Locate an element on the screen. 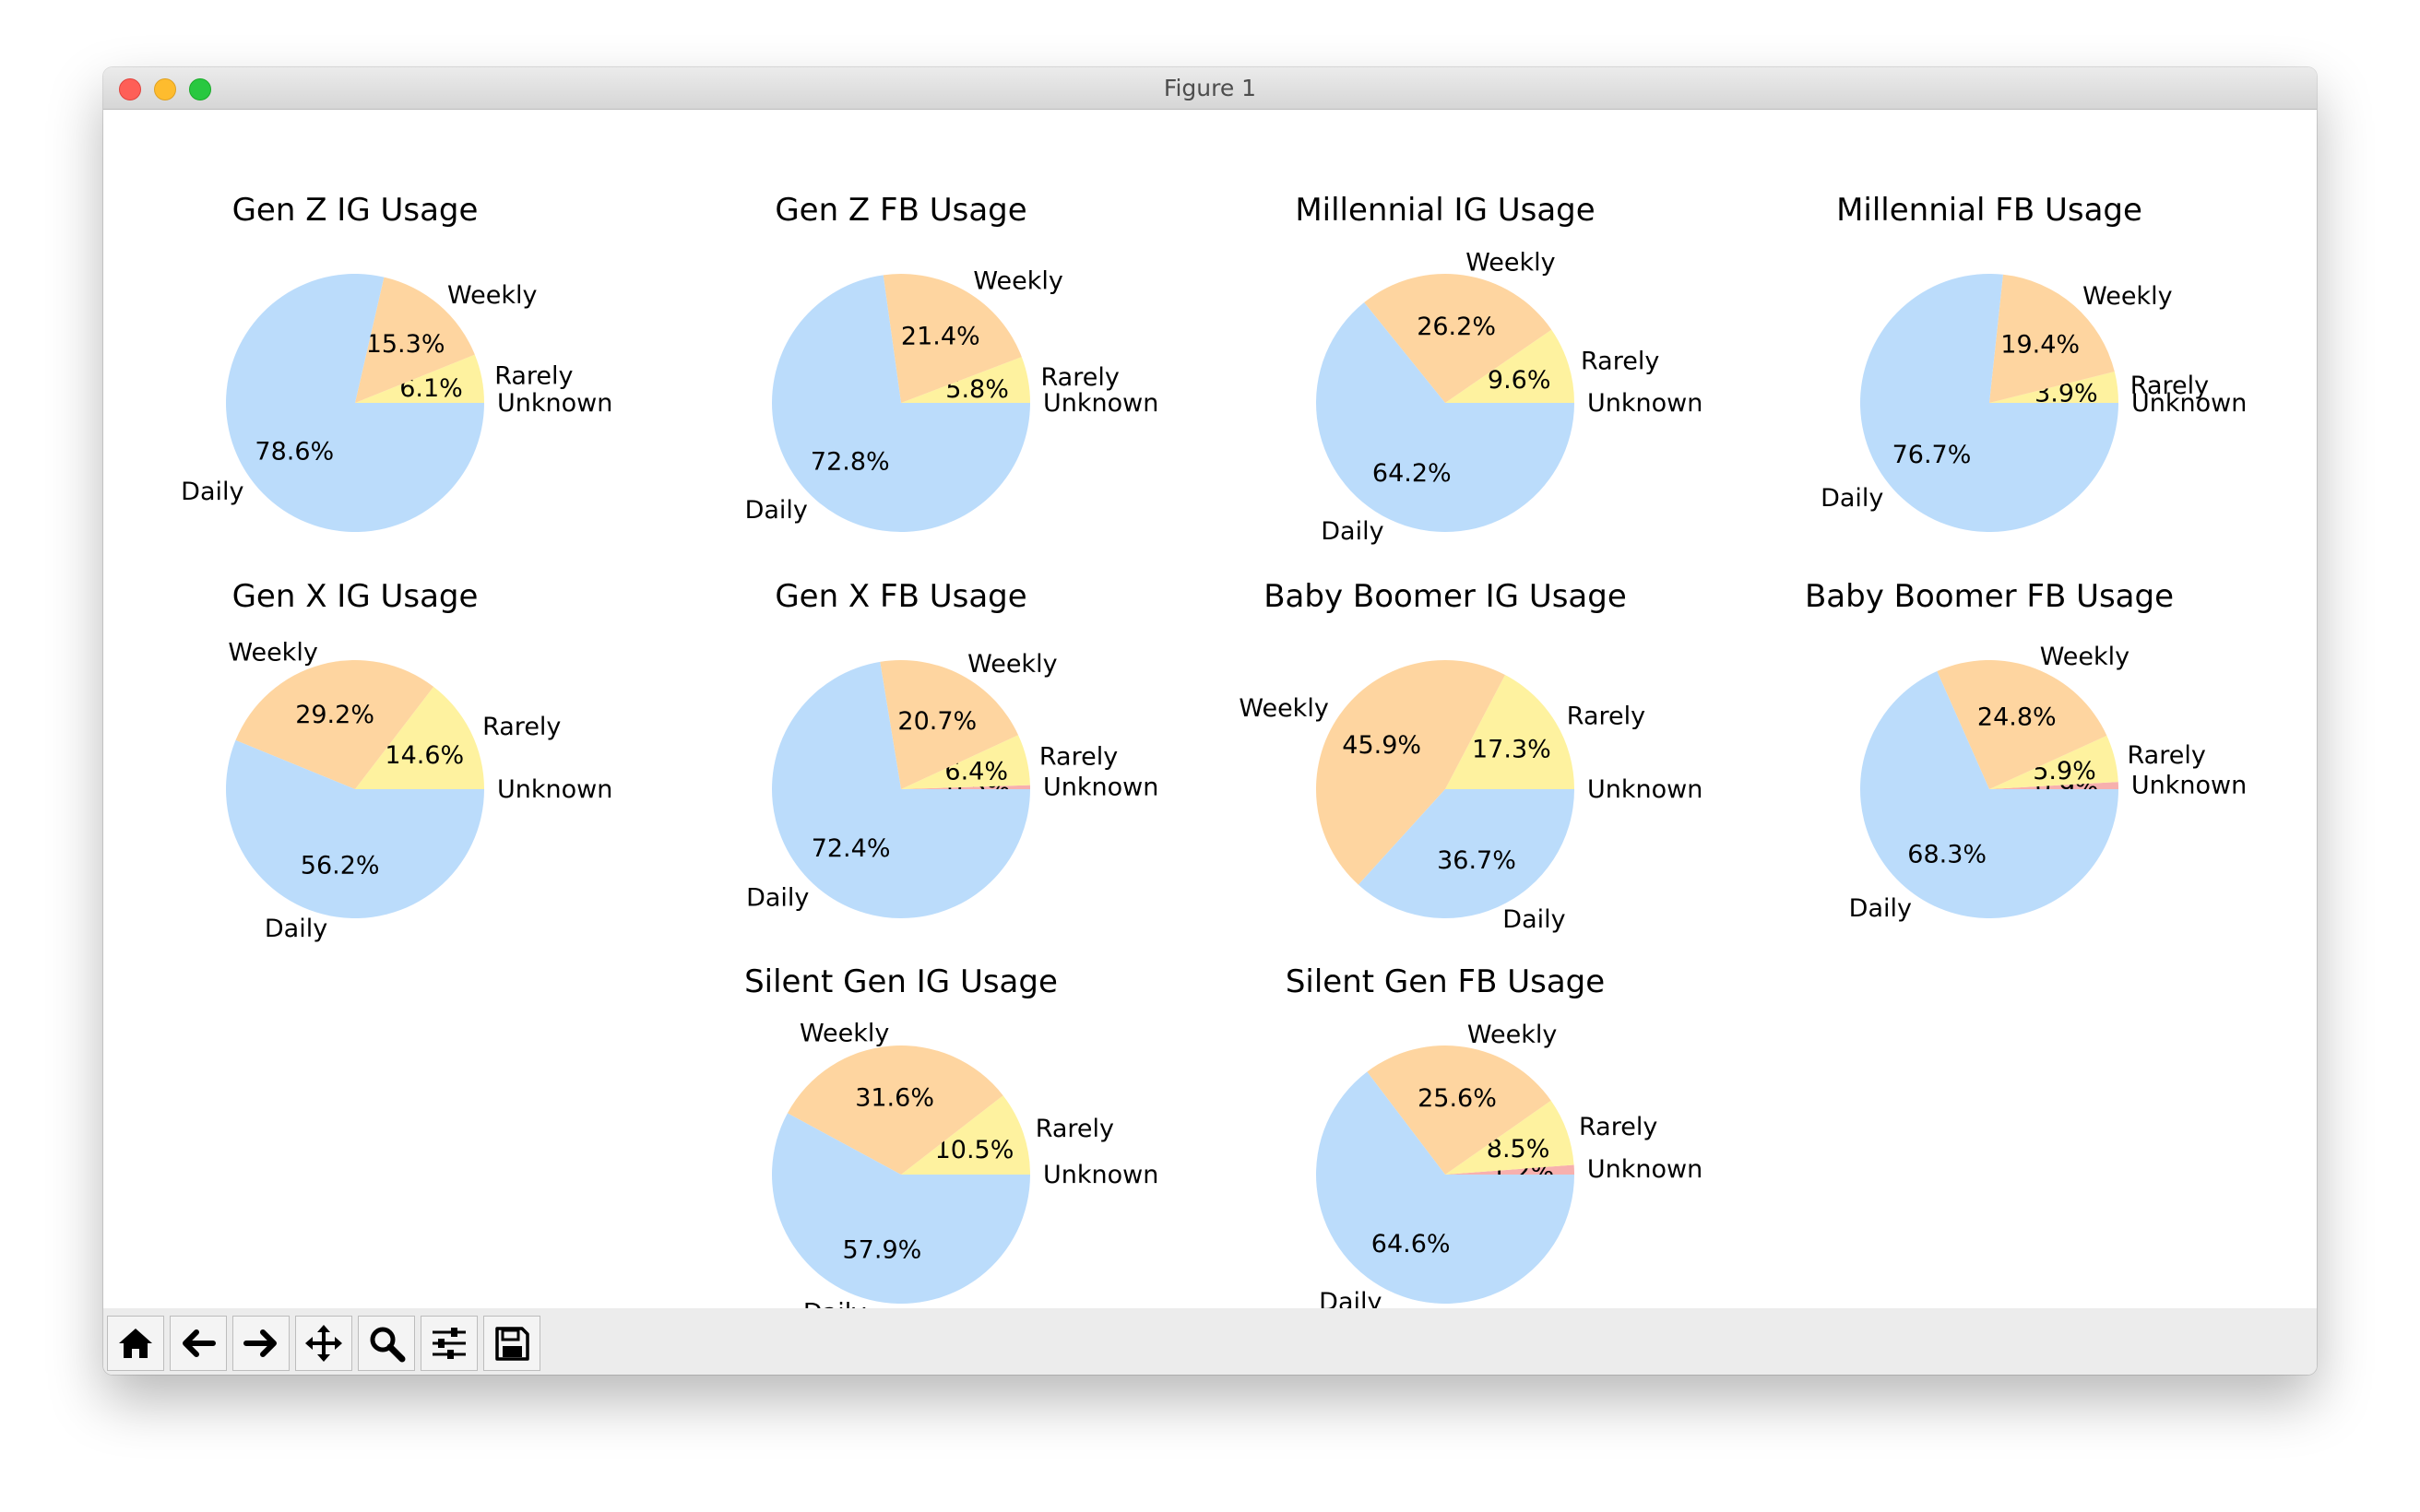 Image resolution: width=2420 pixels, height=1512 pixels. slice-percent-label: 26.2% is located at coordinates (1456, 327).